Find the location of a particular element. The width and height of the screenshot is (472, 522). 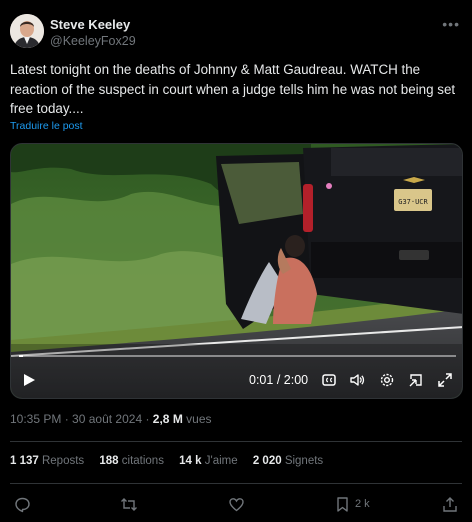

stat-quotes: 188 citations is located at coordinates (131, 461).